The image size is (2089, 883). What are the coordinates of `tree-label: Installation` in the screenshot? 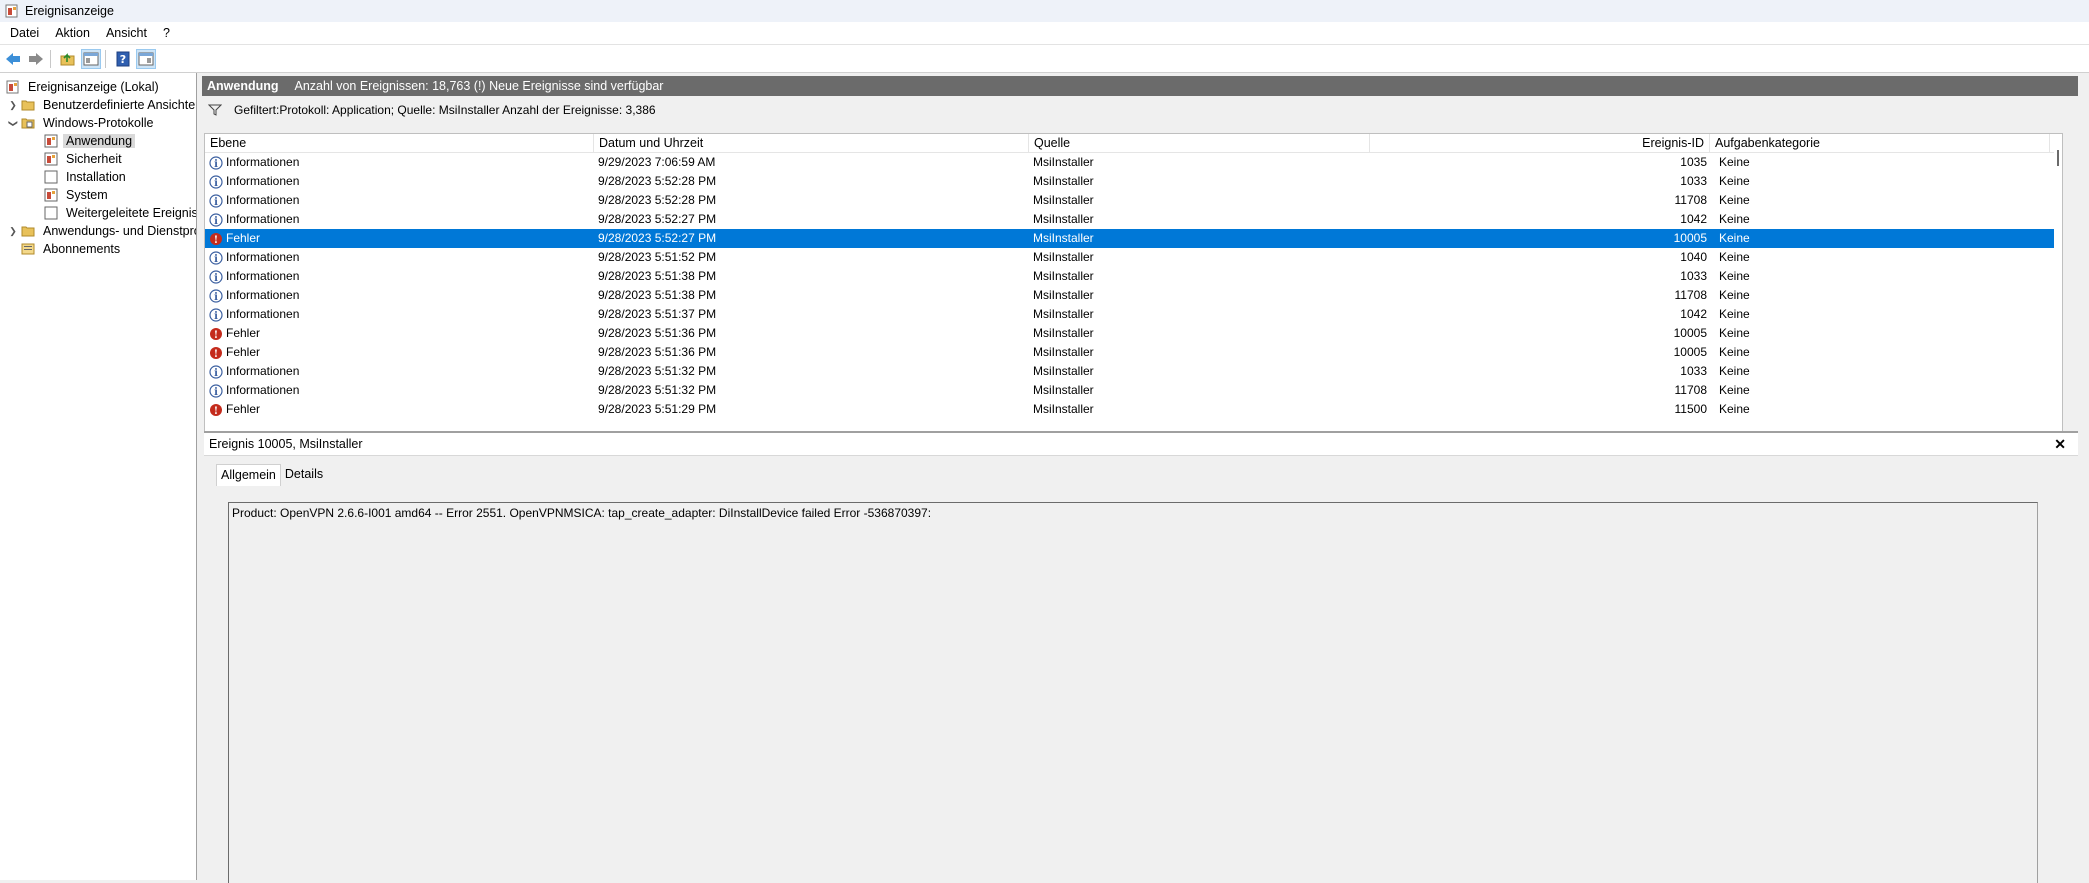 It's located at (96, 177).